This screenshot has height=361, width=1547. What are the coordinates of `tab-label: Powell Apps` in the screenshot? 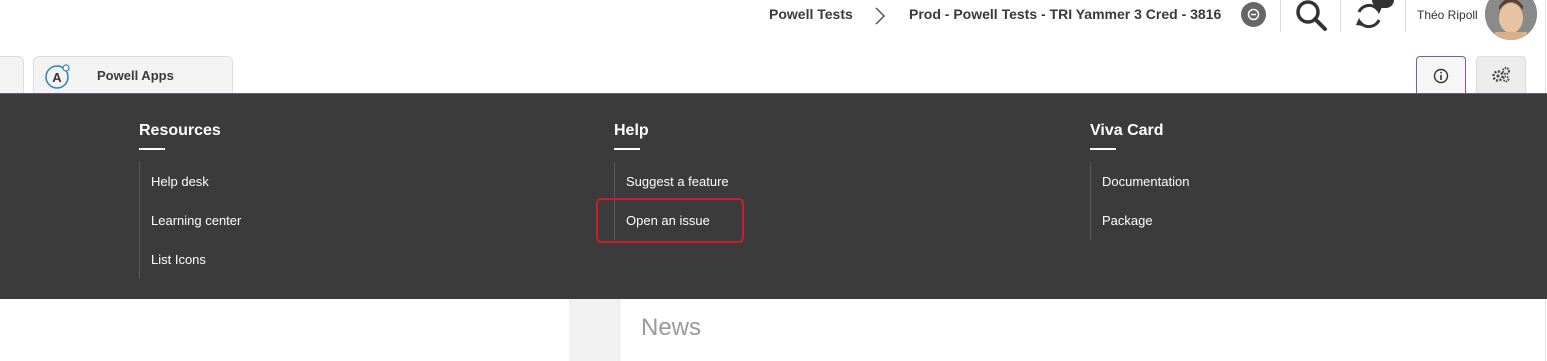 It's located at (135, 75).